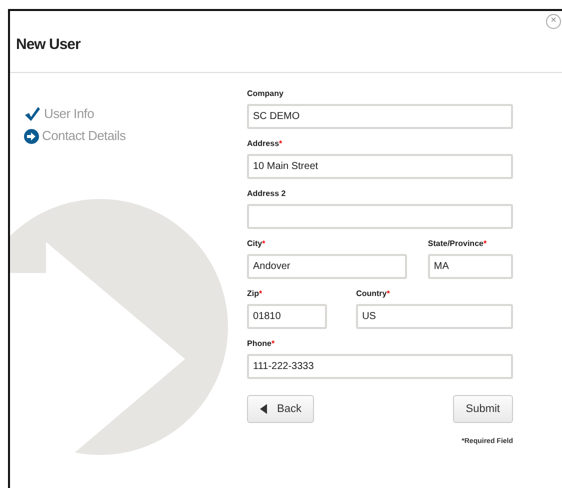  What do you see at coordinates (380, 166) in the screenshot?
I see `text-field: 10 Main Street` at bounding box center [380, 166].